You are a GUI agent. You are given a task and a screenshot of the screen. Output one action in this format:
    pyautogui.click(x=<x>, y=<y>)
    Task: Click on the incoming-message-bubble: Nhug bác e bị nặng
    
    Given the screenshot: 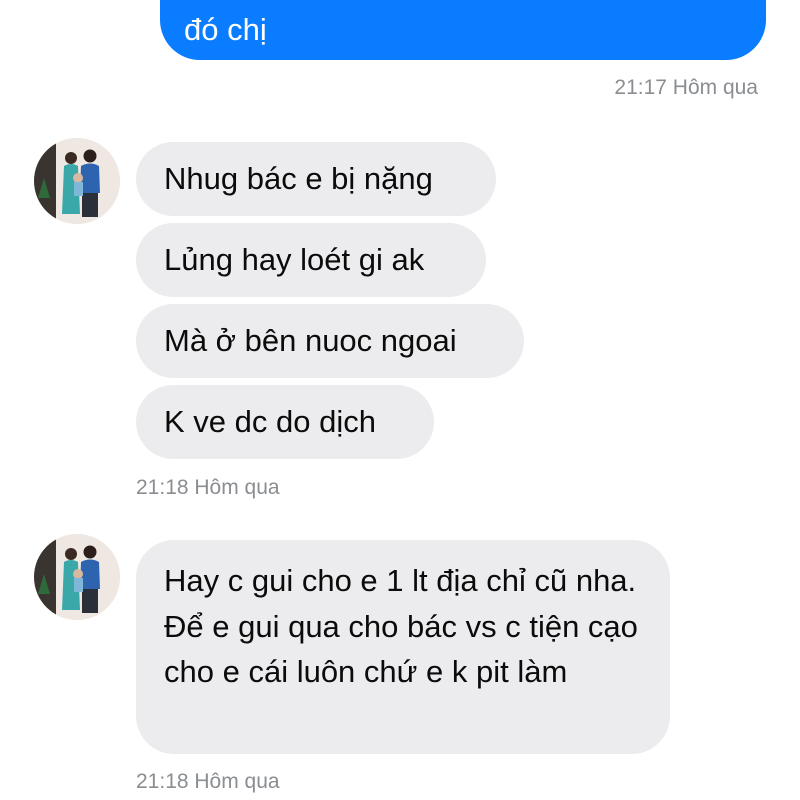 What is the action you would take?
    pyautogui.click(x=316, y=179)
    